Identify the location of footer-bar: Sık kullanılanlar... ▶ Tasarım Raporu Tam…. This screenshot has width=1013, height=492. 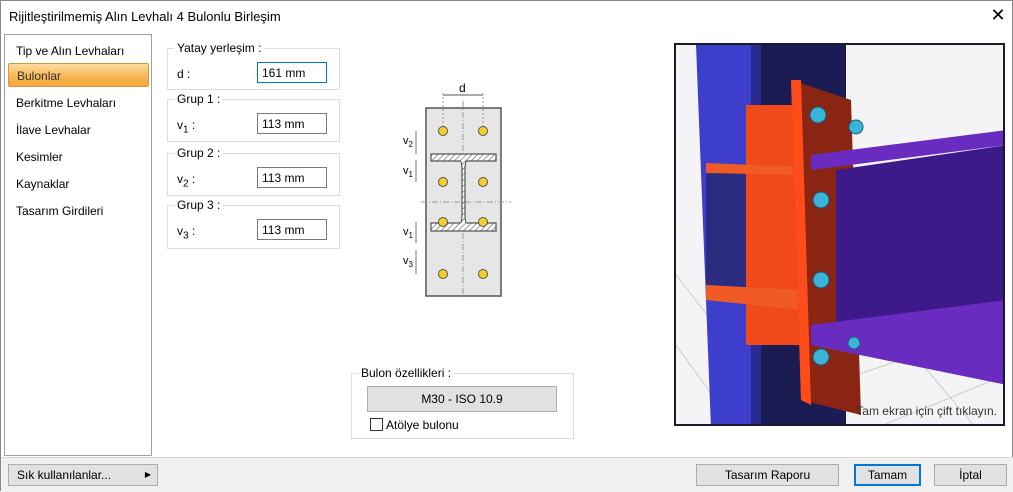
(507, 474).